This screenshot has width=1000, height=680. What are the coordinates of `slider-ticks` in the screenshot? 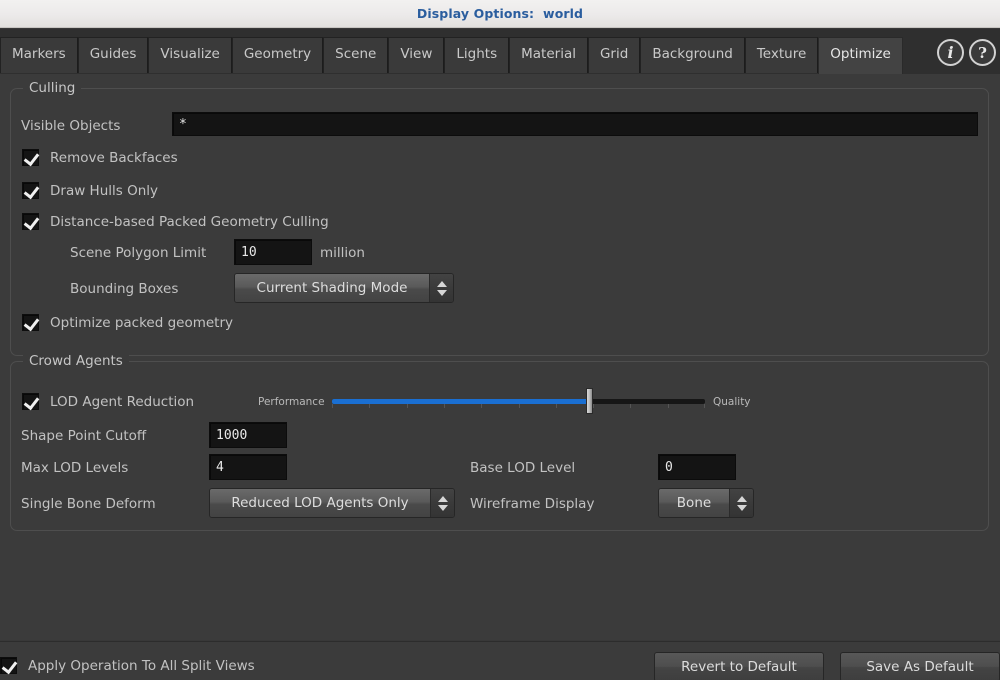 It's located at (518, 406).